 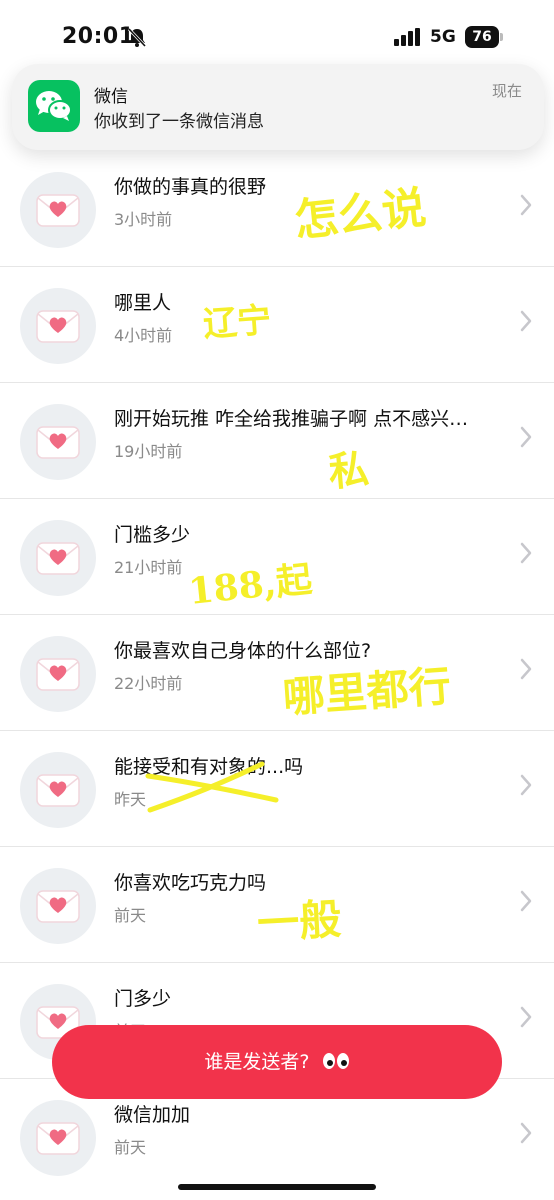 What do you see at coordinates (277, 672) in the screenshot?
I see `list-item: 你最喜欢自己身体的什么部位? 22小时前` at bounding box center [277, 672].